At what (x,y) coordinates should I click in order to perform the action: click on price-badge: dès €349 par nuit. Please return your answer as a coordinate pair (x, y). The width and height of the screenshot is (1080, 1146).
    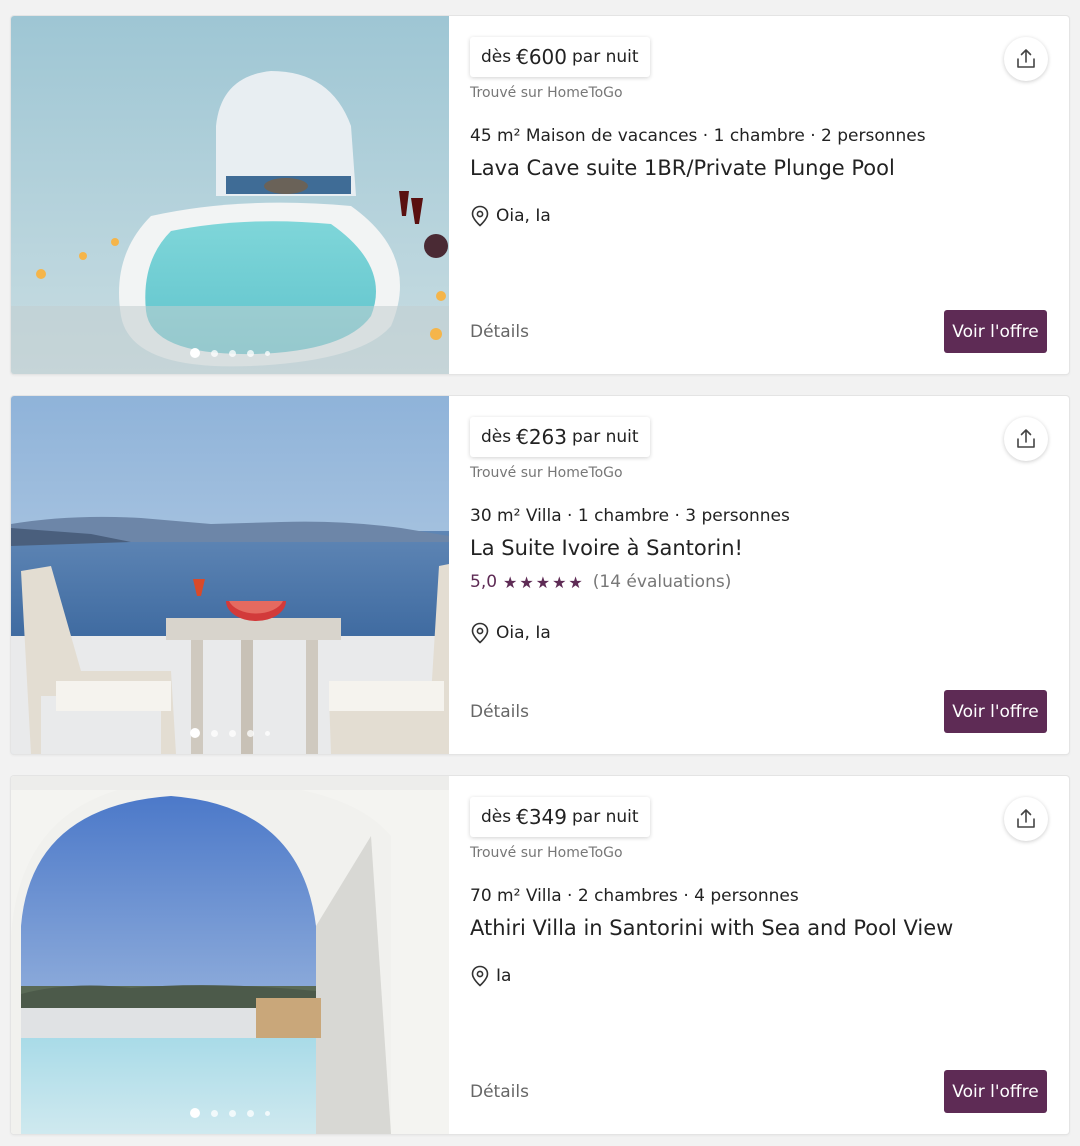
    Looking at the image, I should click on (560, 817).